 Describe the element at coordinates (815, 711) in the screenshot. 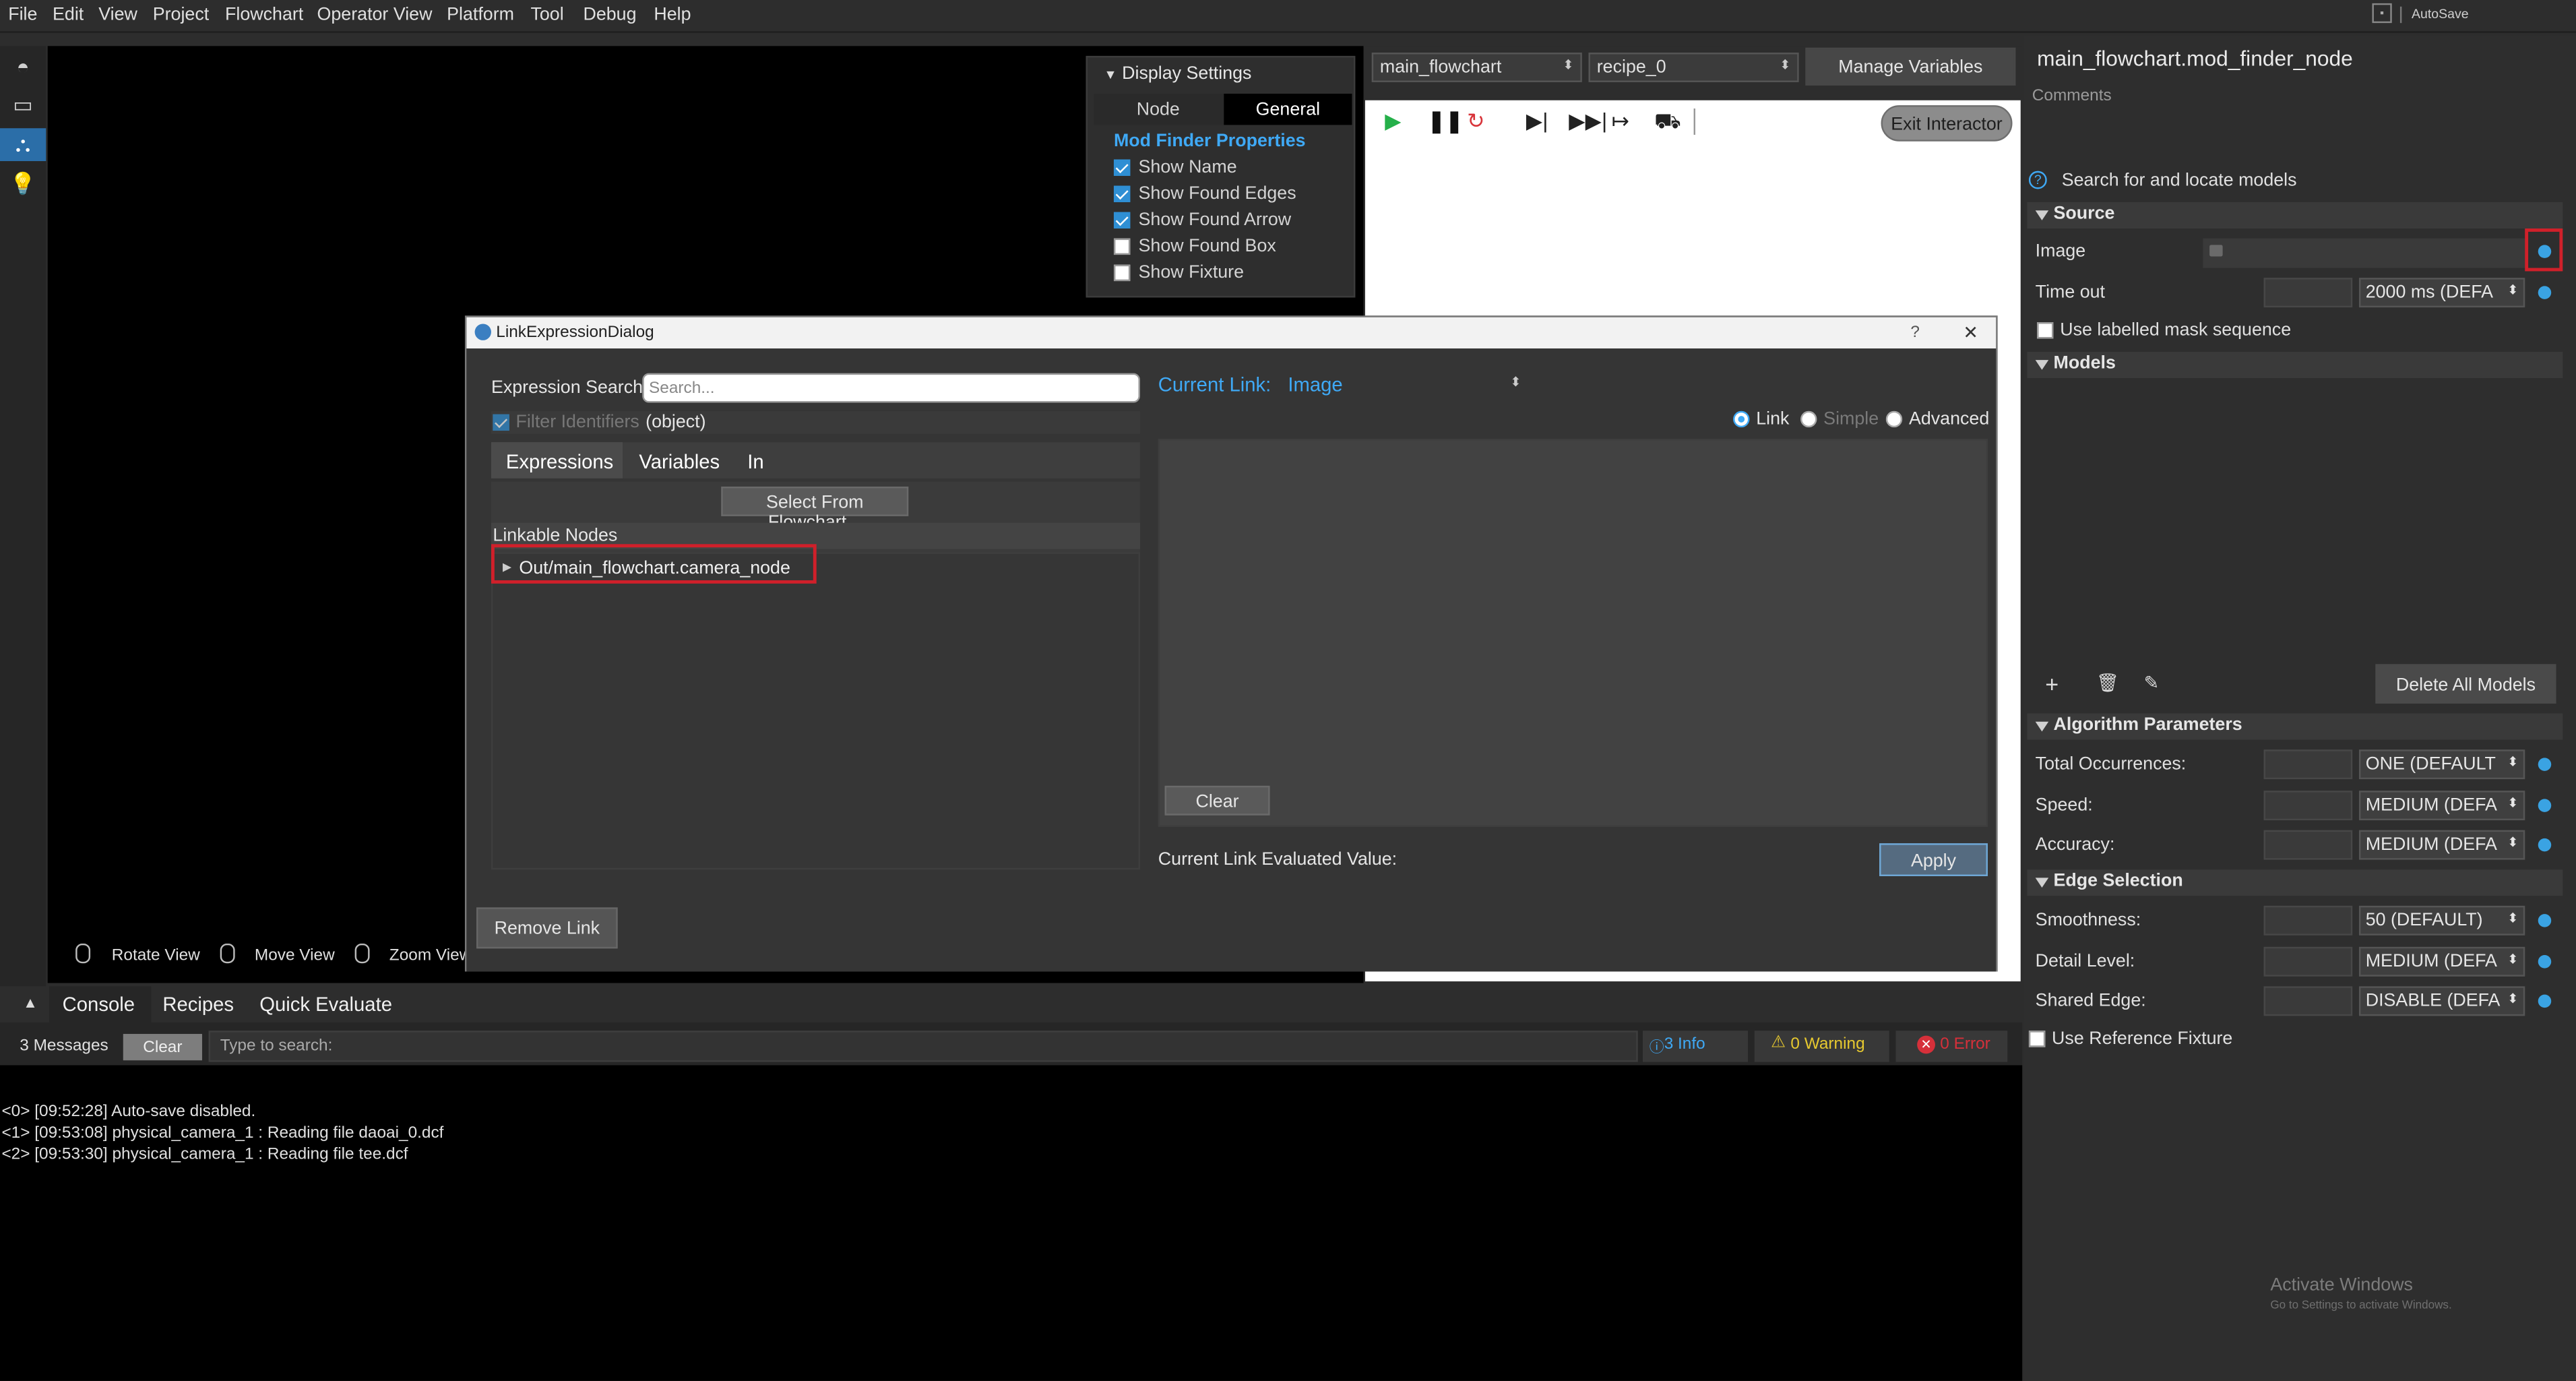

I see `linkable-nodes-tree: ▶ Out/main_flowchart.camera_node` at that location.